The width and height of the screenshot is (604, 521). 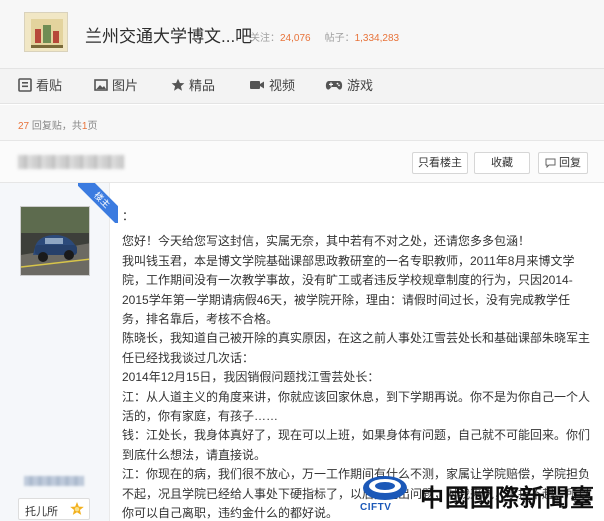 What do you see at coordinates (339, 38) in the screenshot?
I see `posts-label: 帖子：` at bounding box center [339, 38].